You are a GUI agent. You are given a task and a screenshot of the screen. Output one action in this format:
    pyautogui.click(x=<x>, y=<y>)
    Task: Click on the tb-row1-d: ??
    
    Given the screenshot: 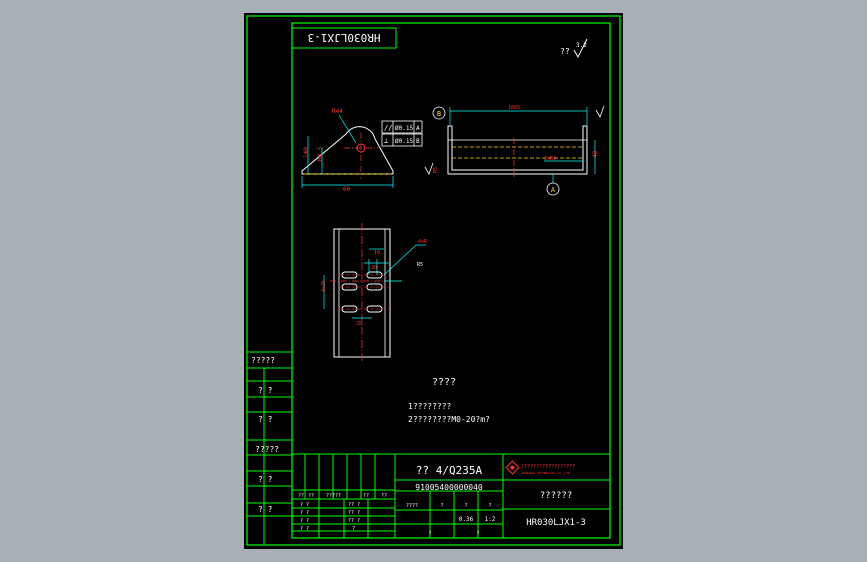 What is the action you would take?
    pyautogui.click(x=366, y=496)
    